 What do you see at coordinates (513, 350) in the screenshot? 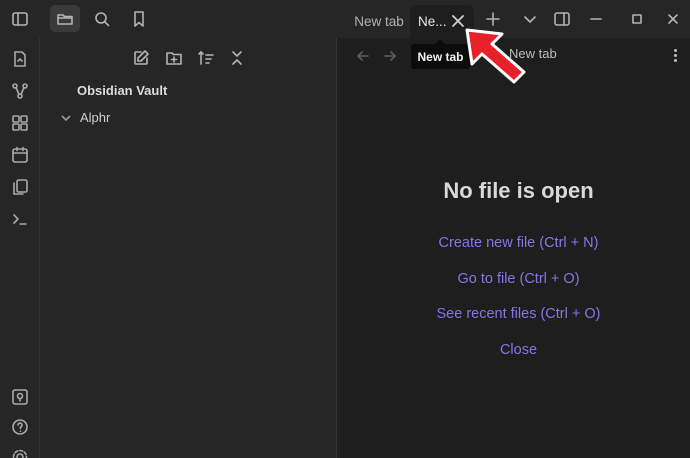
I see `close-link: Close` at bounding box center [513, 350].